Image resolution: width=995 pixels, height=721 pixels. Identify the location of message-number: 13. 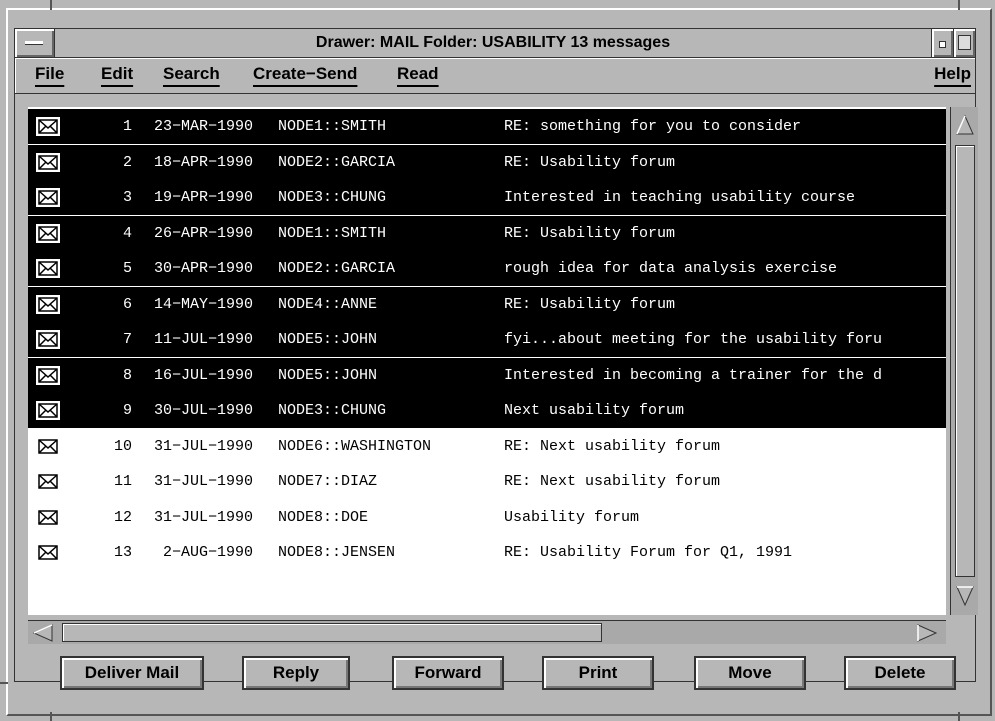
(122, 552).